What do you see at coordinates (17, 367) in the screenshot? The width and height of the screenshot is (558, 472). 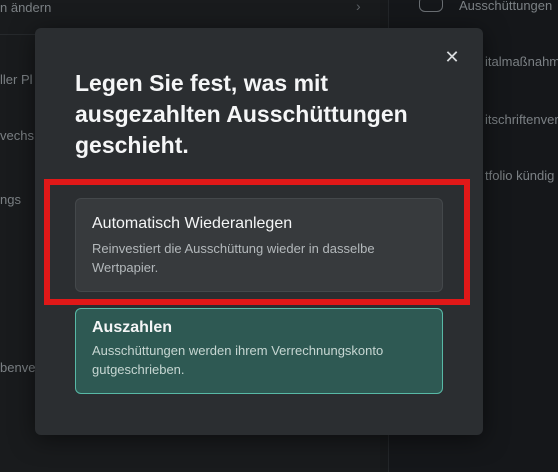 I see `bg-item-5: benve` at bounding box center [17, 367].